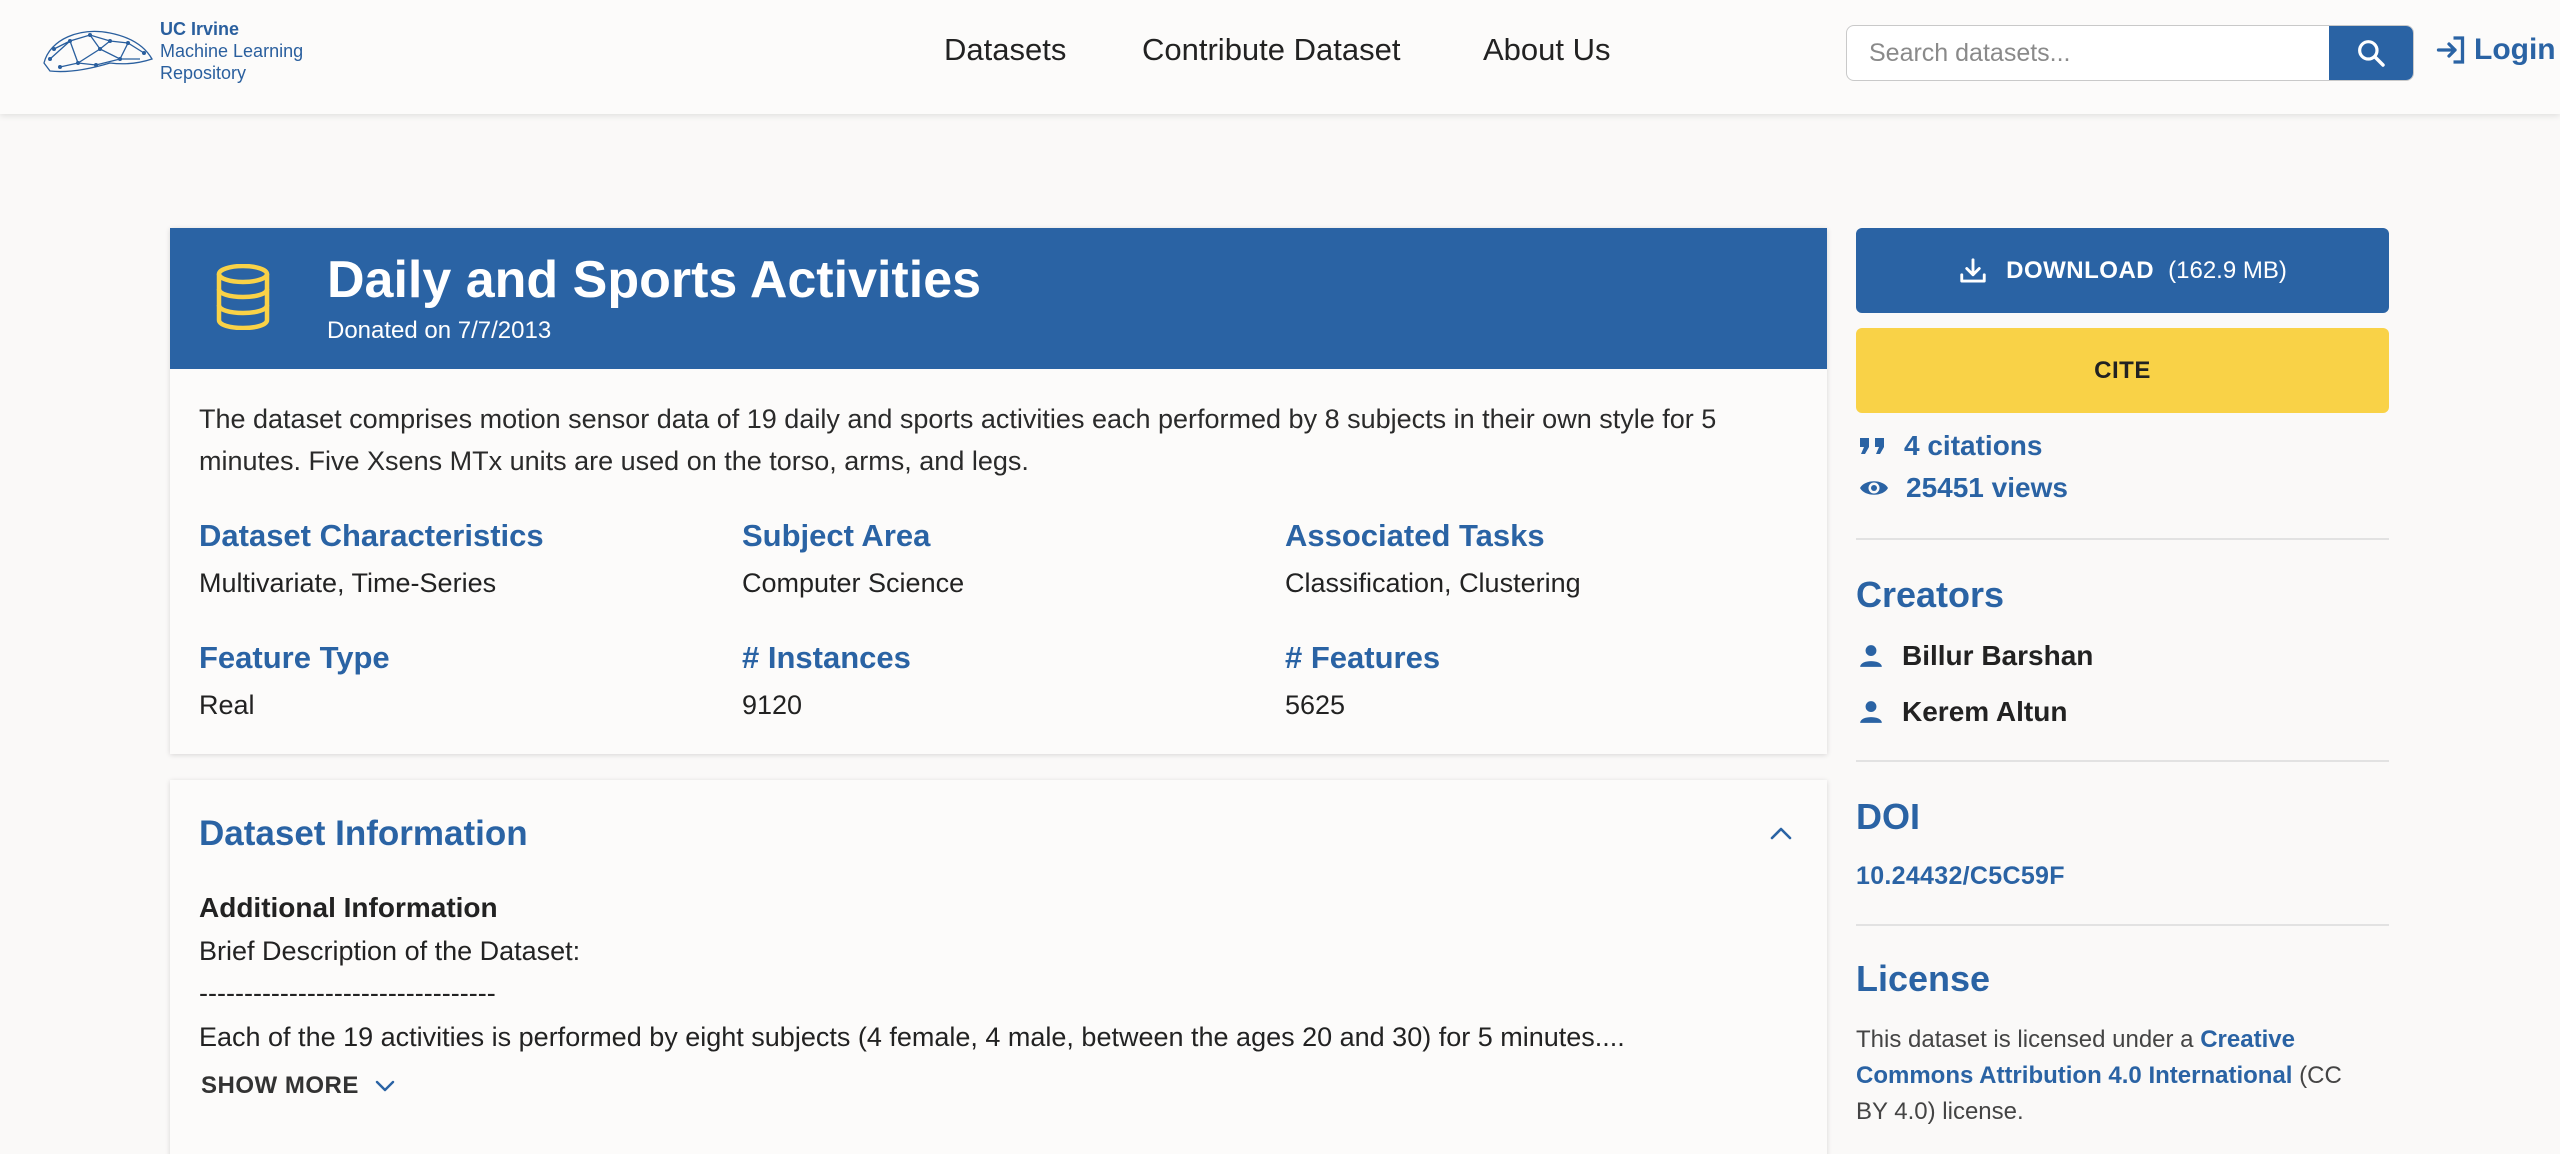 This screenshot has width=2560, height=1154. Describe the element at coordinates (1973, 269) in the screenshot. I see `download-icon` at that location.